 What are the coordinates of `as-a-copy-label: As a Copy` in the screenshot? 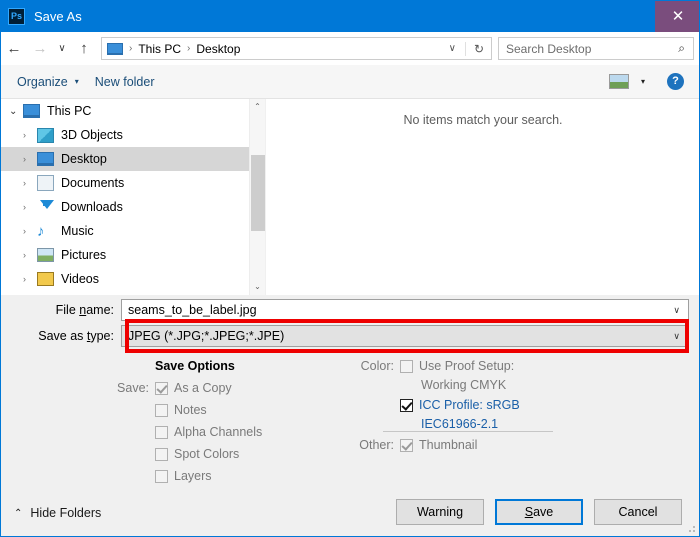 It's located at (203, 388).